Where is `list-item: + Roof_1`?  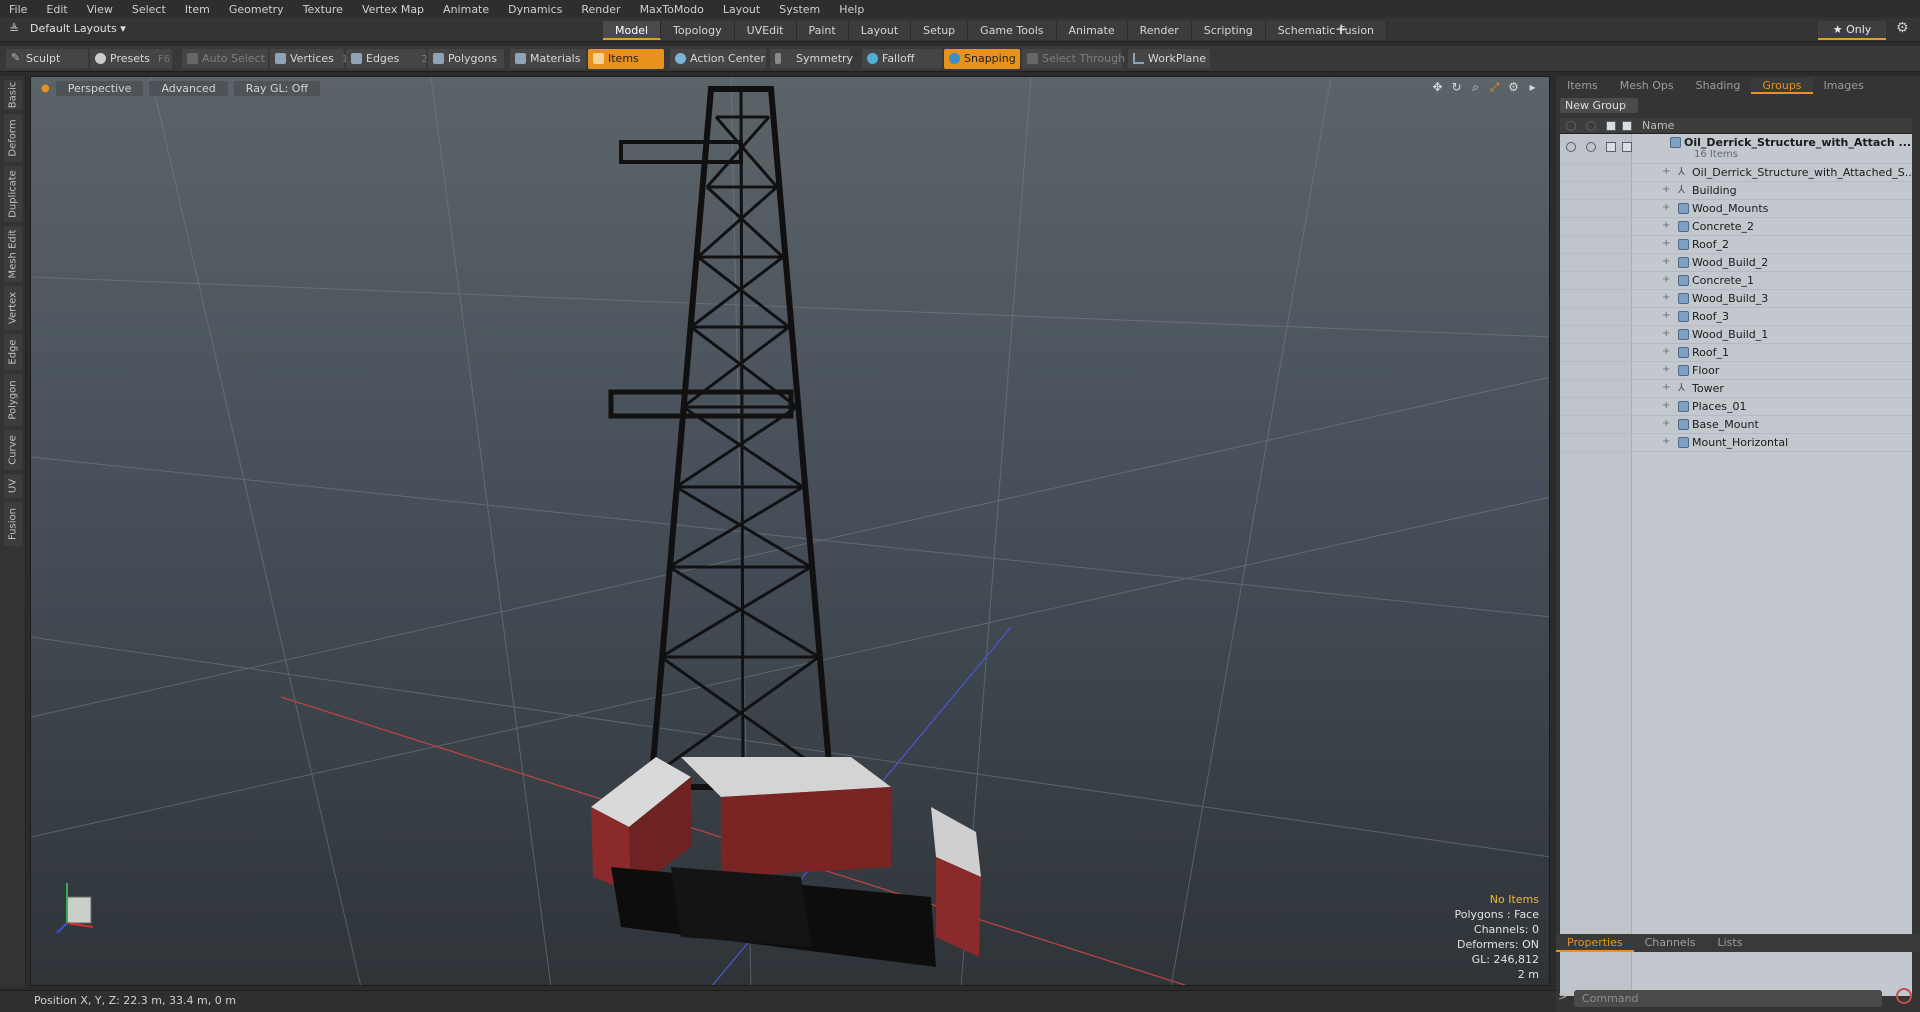
list-item: + Roof_1 is located at coordinates (1736, 353).